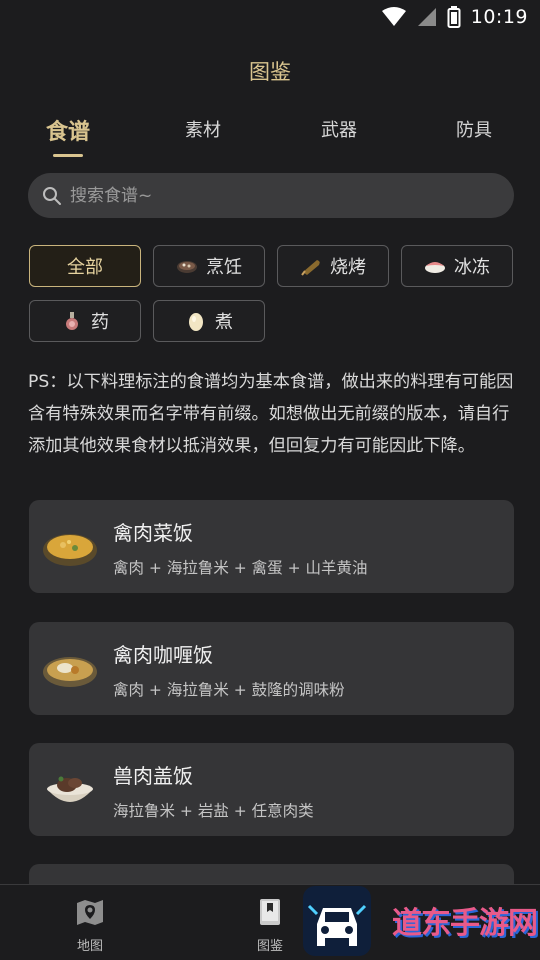 Image resolution: width=540 pixels, height=960 pixels. Describe the element at coordinates (271, 789) in the screenshot. I see `recipe-card: 兽肉盖饭 海拉鲁米 + 岩盐 + 任意肉类` at that location.